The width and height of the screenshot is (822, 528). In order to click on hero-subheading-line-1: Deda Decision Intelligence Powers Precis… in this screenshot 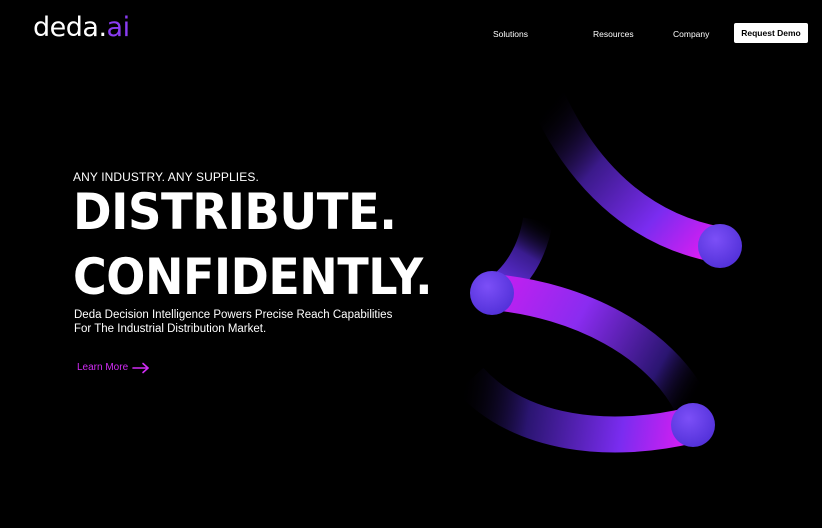, I will do `click(233, 315)`.